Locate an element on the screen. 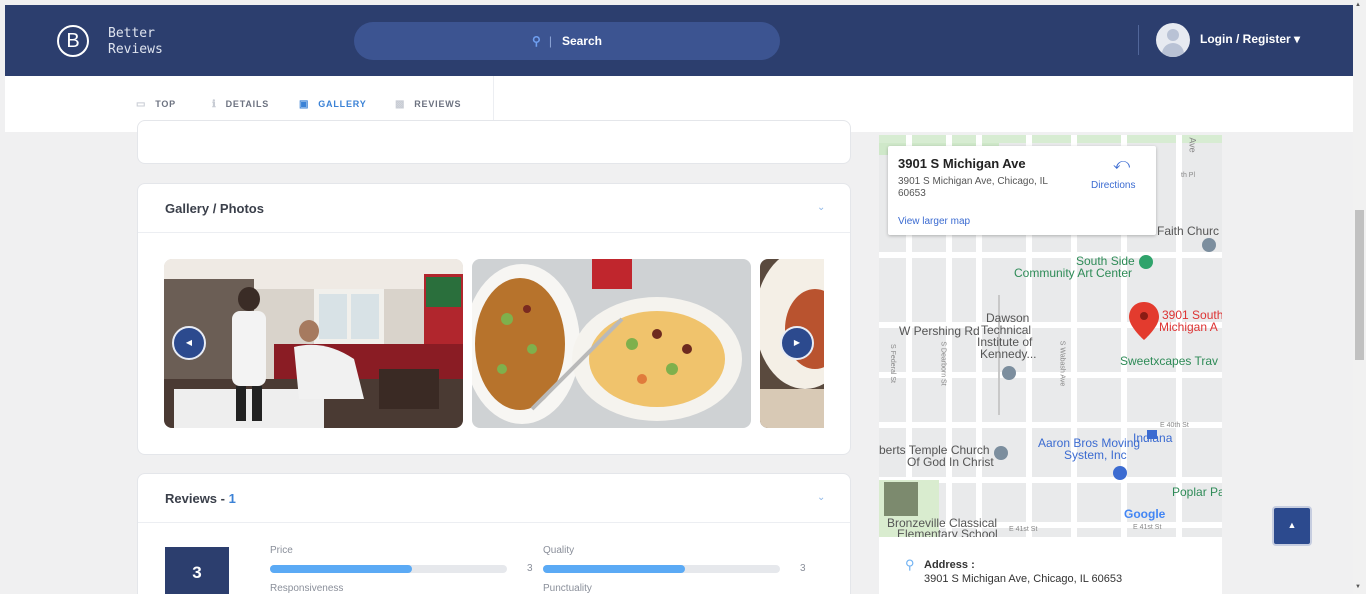  reviews-title-text: Reviews - is located at coordinates (197, 498).